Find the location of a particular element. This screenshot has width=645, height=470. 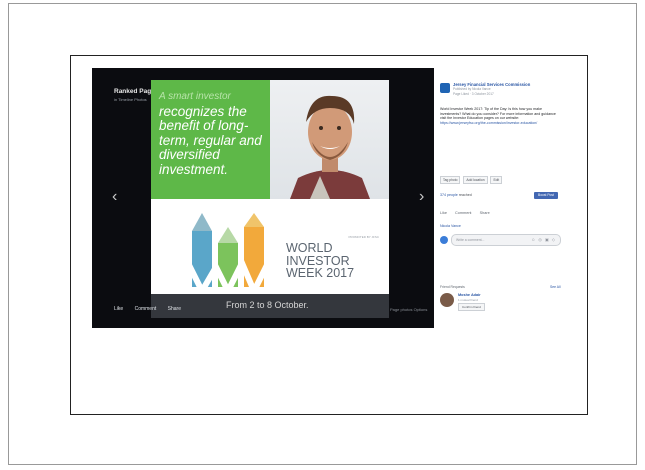

logo-caption: PROMOTED BY JFSC is located at coordinates (363, 237).